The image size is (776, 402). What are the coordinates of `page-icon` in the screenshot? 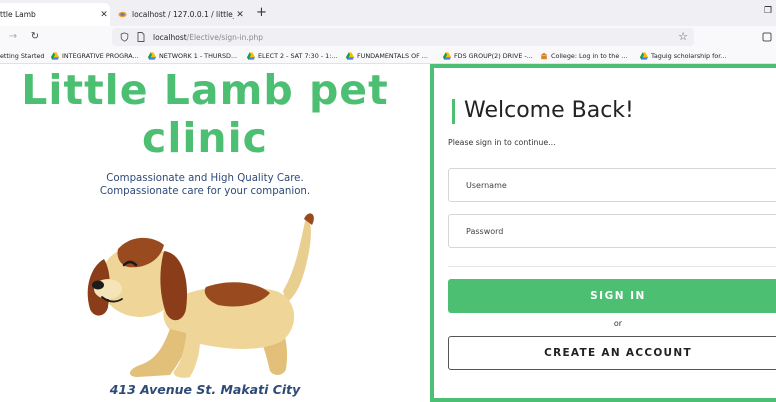 It's located at (141, 37).